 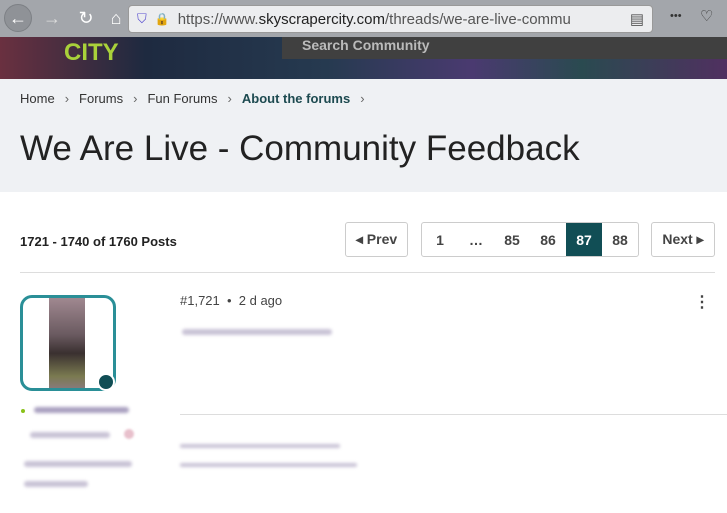 What do you see at coordinates (231, 300) in the screenshot?
I see `post-meta: #1,721 • 2 d ago` at bounding box center [231, 300].